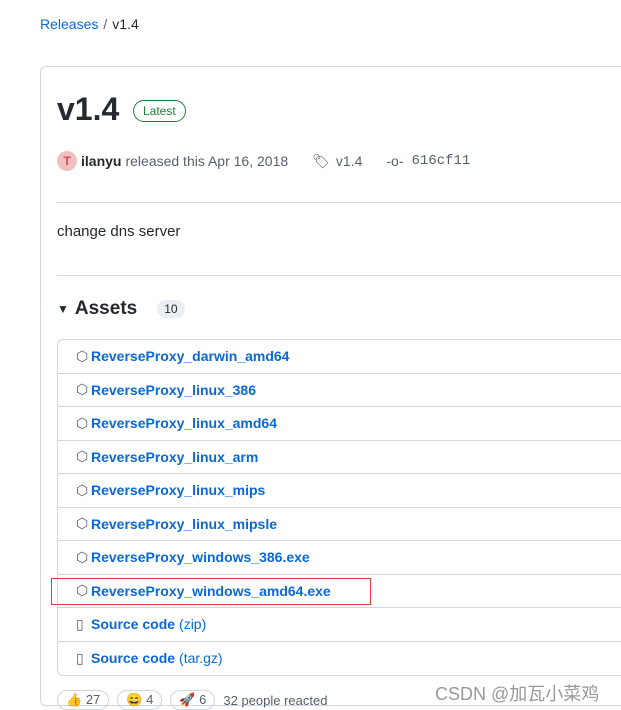 The width and height of the screenshot is (621, 710). I want to click on asset-row: ⬡ ReverseProxy_windows_amd64.exe, so click(336, 591).